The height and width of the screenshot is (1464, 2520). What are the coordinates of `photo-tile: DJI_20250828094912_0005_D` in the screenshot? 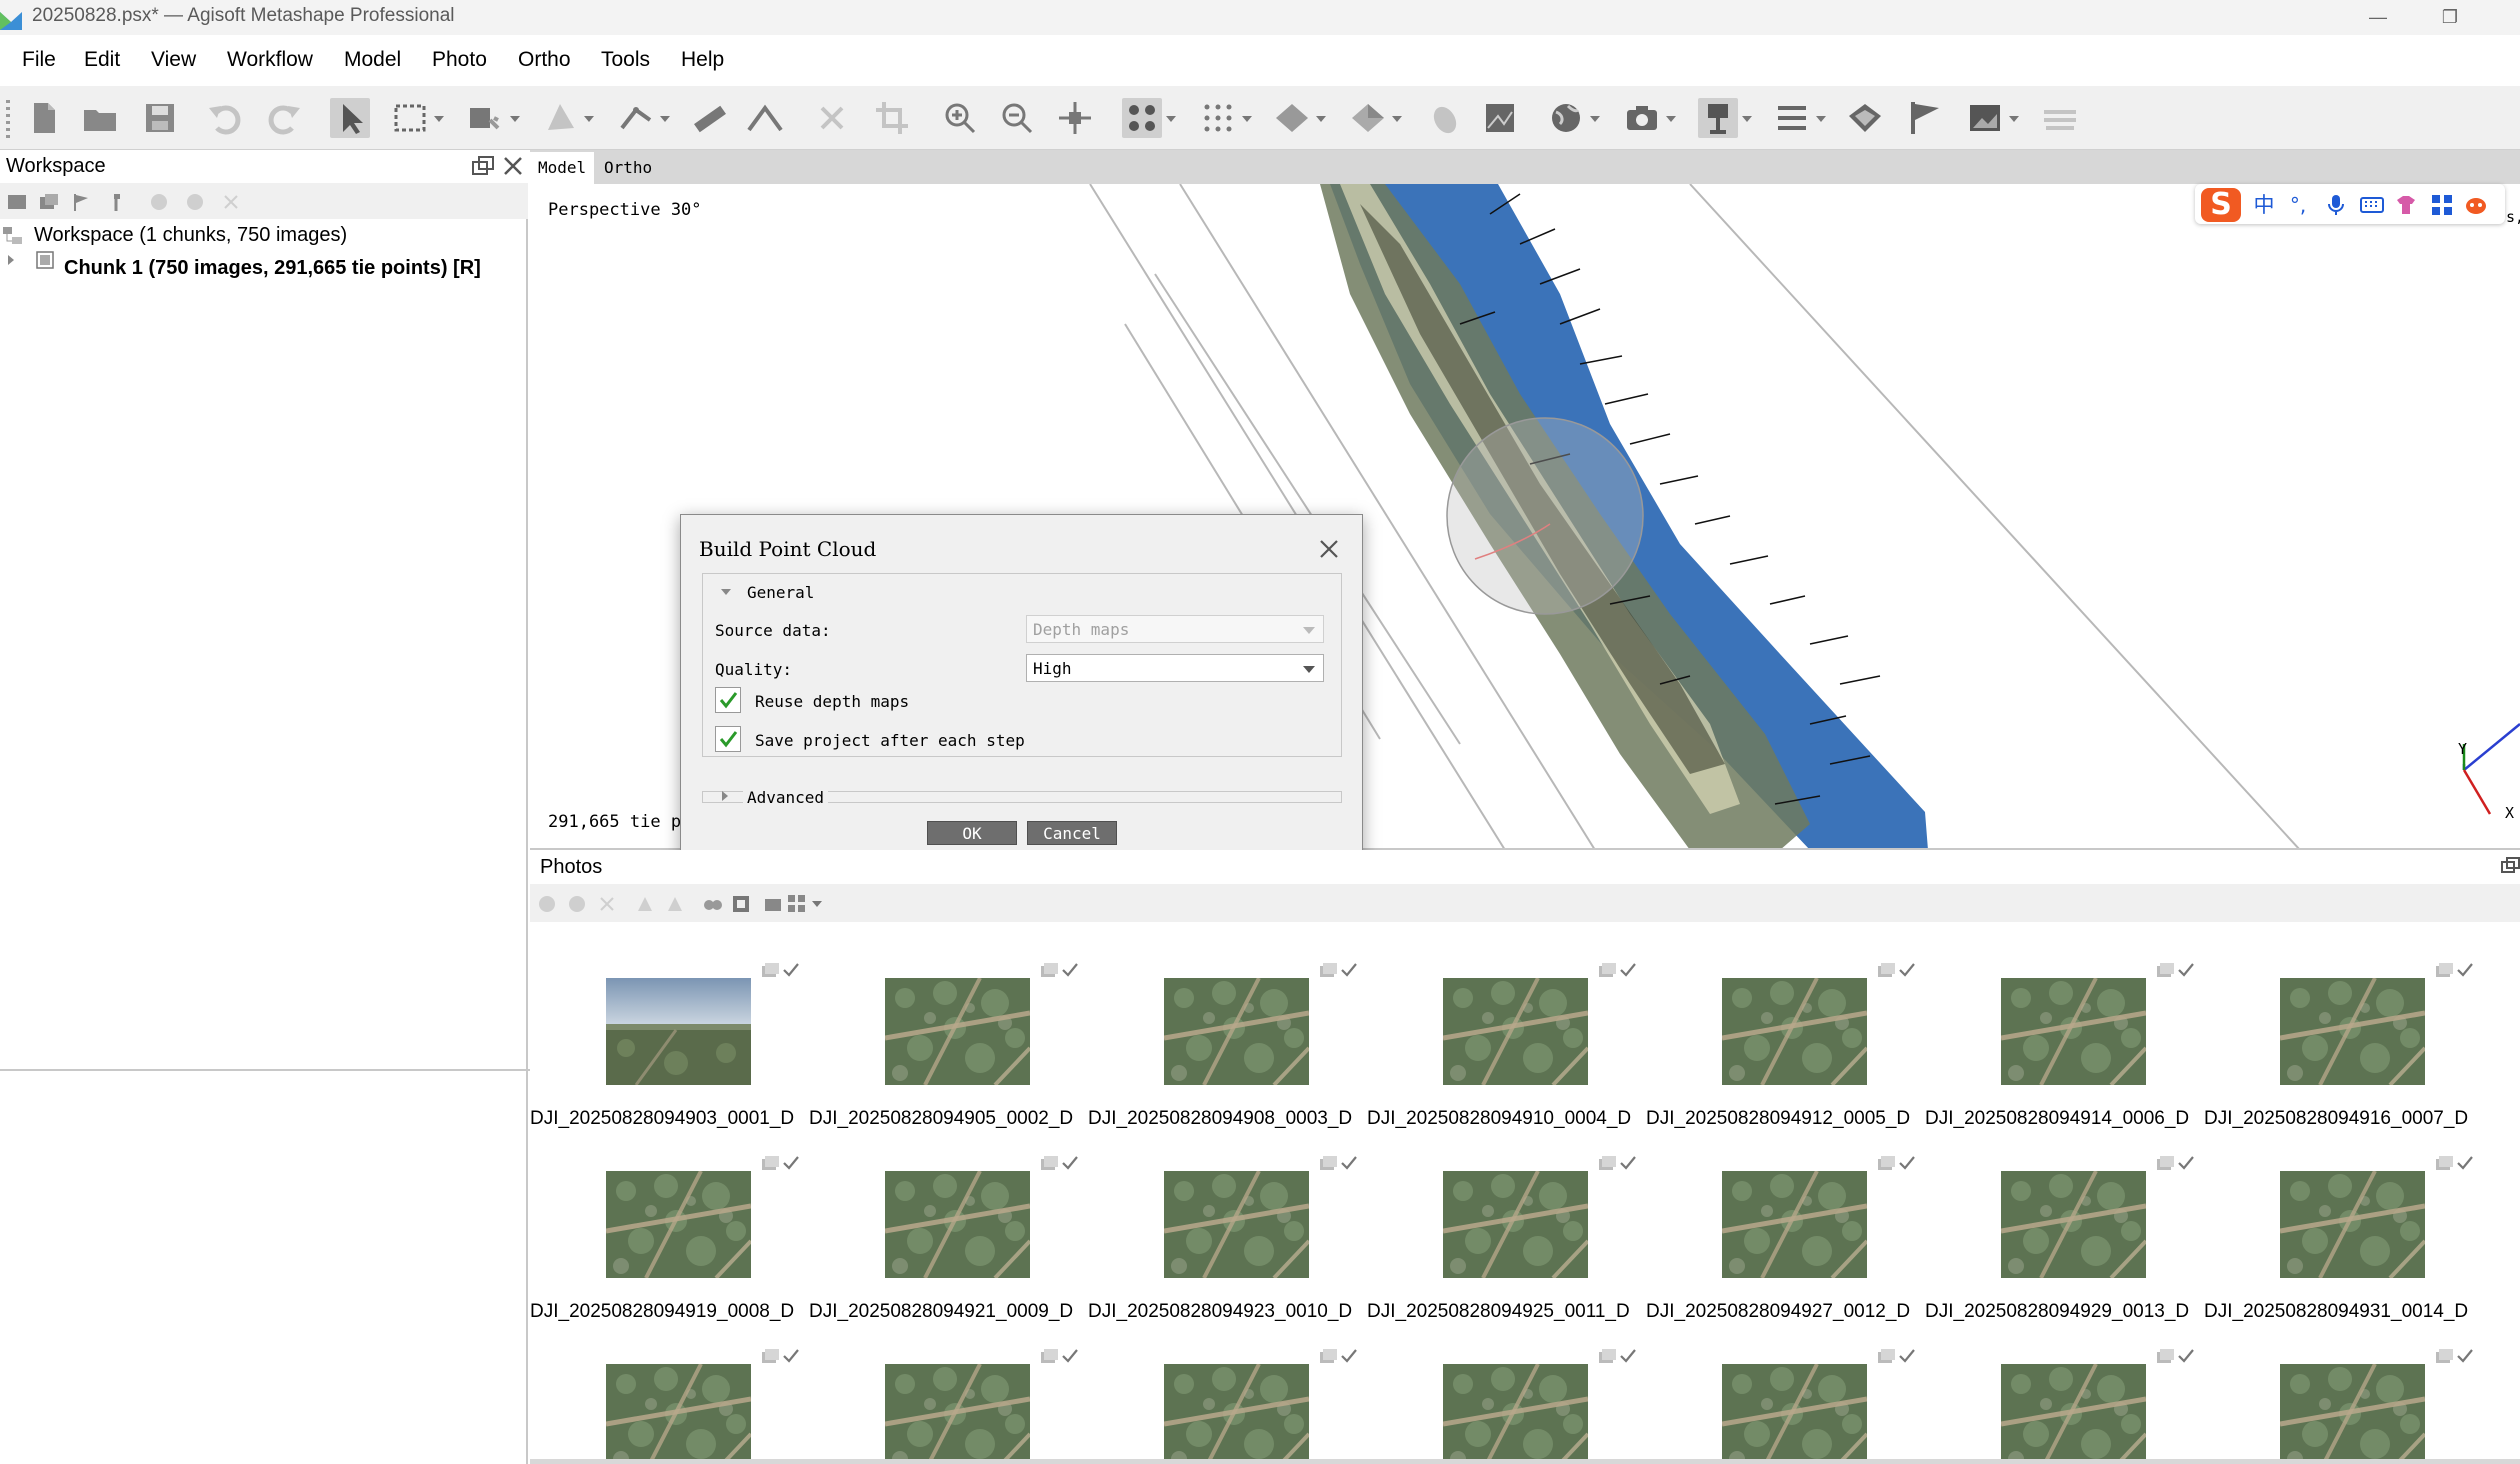 It's located at (1781, 1036).